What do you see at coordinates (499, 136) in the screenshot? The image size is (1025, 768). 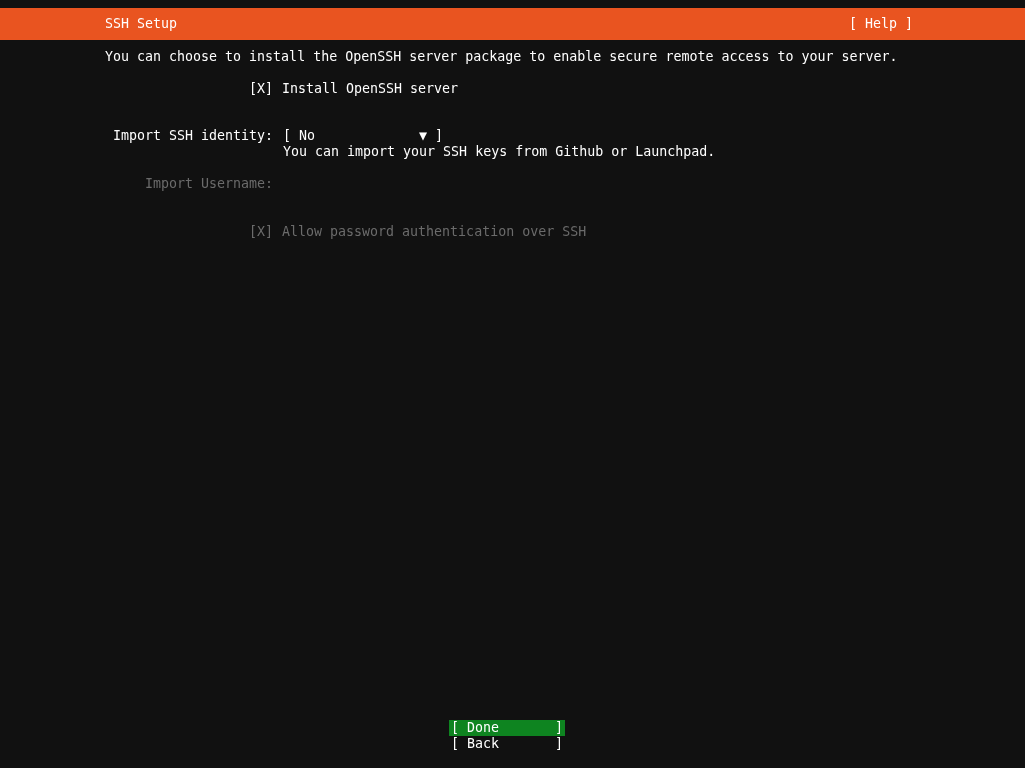 I see `dropdown: [ No ▼ ]` at bounding box center [499, 136].